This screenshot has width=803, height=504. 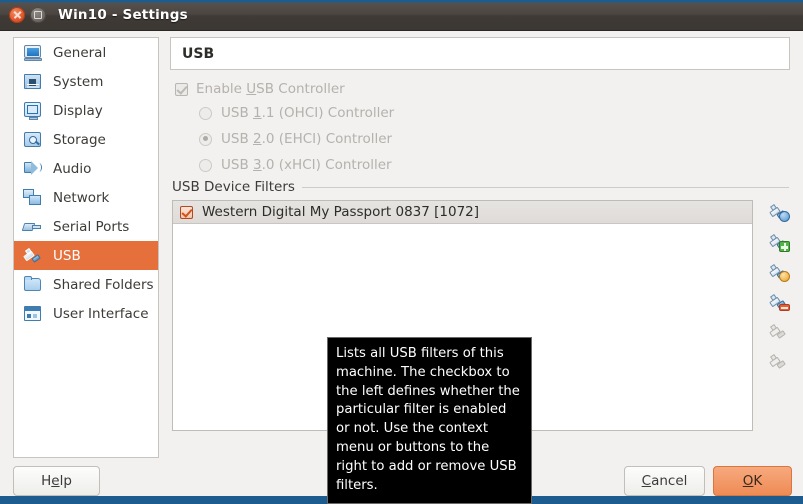 What do you see at coordinates (80, 52) in the screenshot?
I see `sidebar-item-label: General` at bounding box center [80, 52].